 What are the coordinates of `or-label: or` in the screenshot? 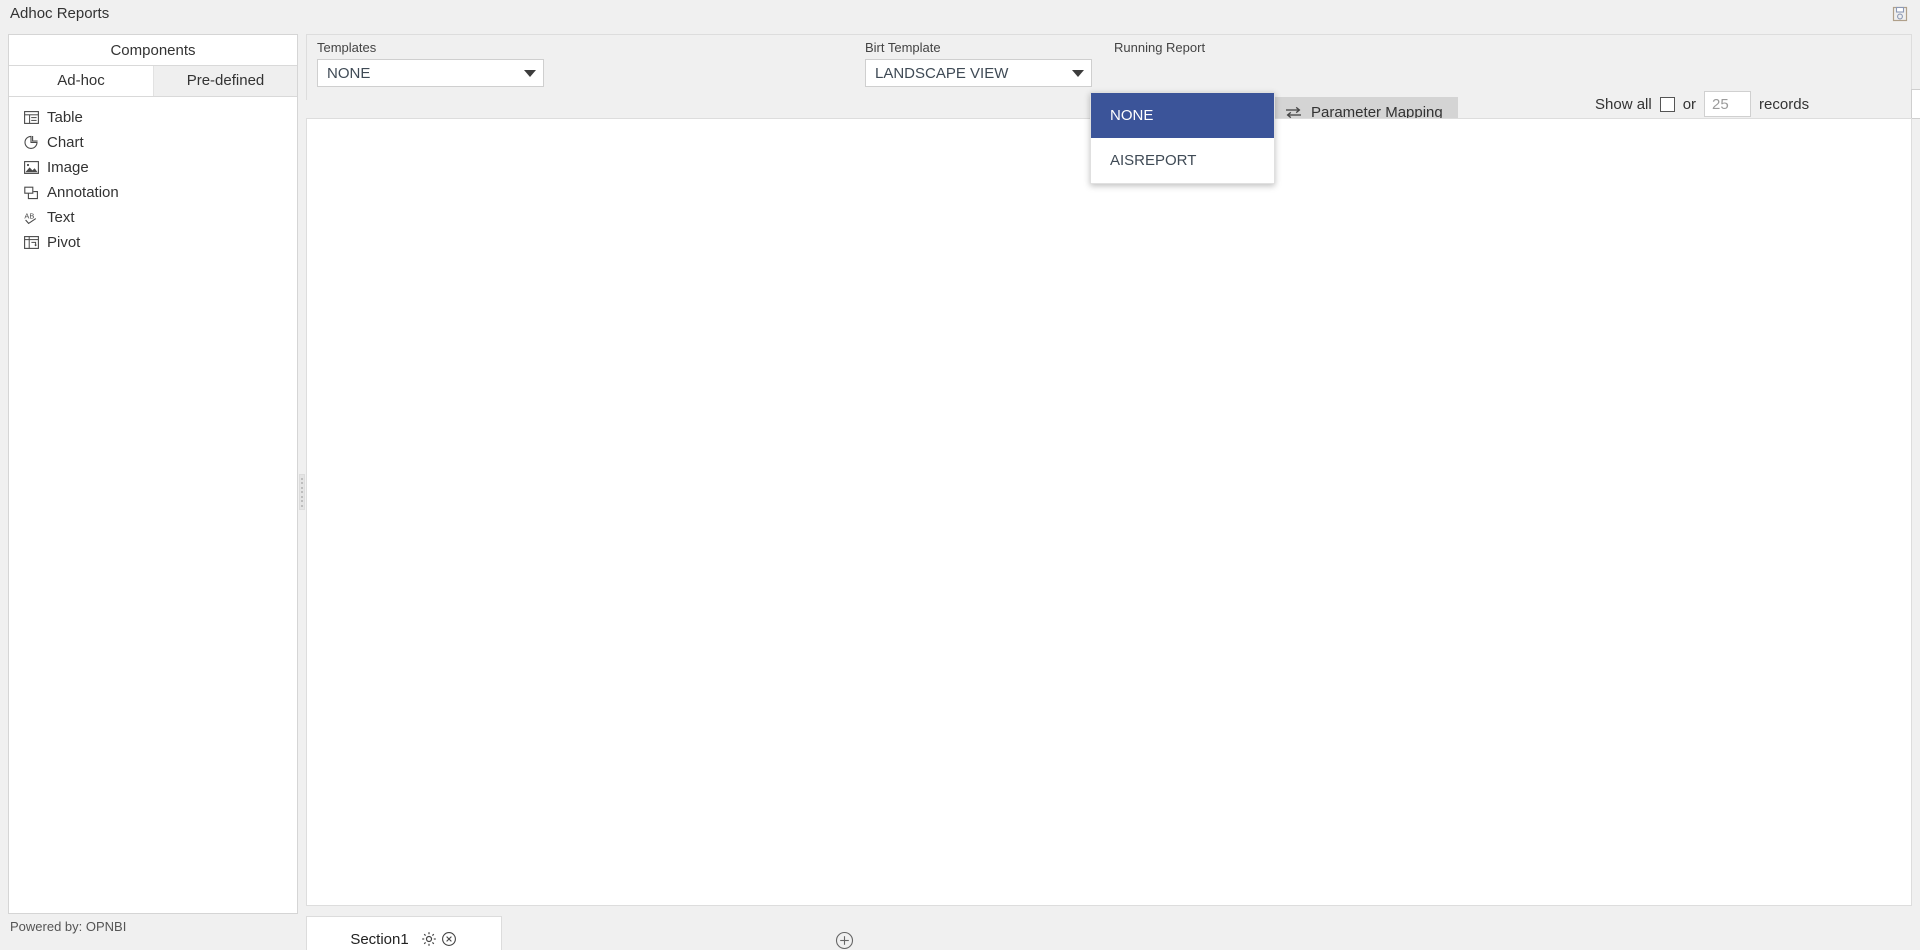 It's located at (1689, 104).